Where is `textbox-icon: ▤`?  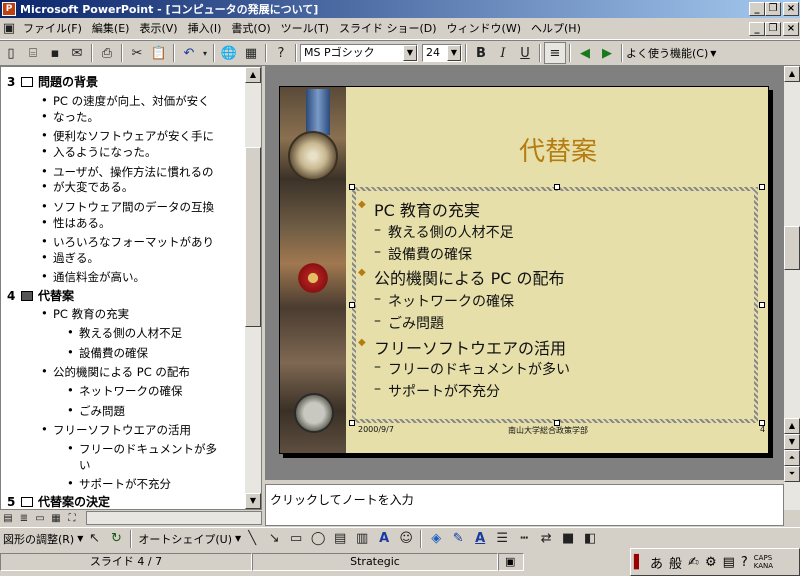 textbox-icon: ▤ is located at coordinates (340, 539).